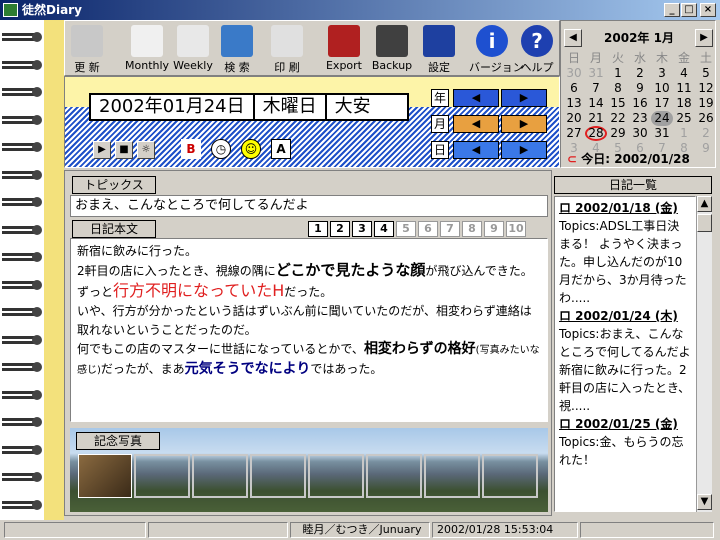 The height and width of the screenshot is (540, 720). I want to click on page-tab-8: 8, so click(472, 229).